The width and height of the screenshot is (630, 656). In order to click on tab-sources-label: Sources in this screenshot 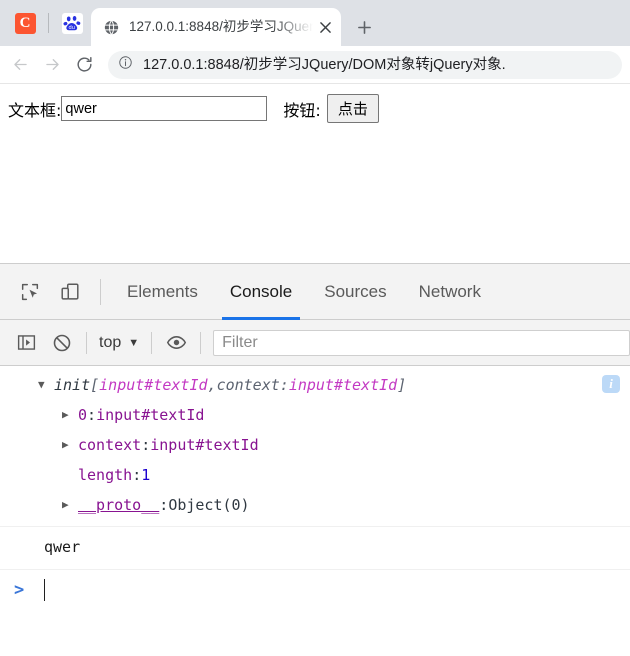, I will do `click(355, 291)`.